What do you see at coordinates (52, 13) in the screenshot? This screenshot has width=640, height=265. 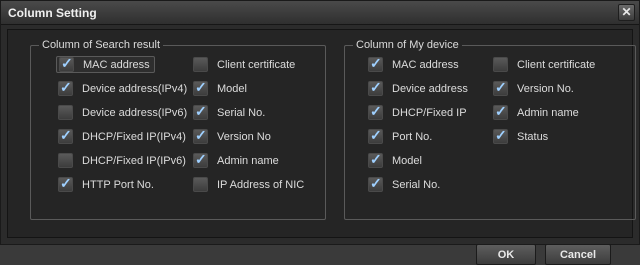 I see `dialog-title: Column Setting` at bounding box center [52, 13].